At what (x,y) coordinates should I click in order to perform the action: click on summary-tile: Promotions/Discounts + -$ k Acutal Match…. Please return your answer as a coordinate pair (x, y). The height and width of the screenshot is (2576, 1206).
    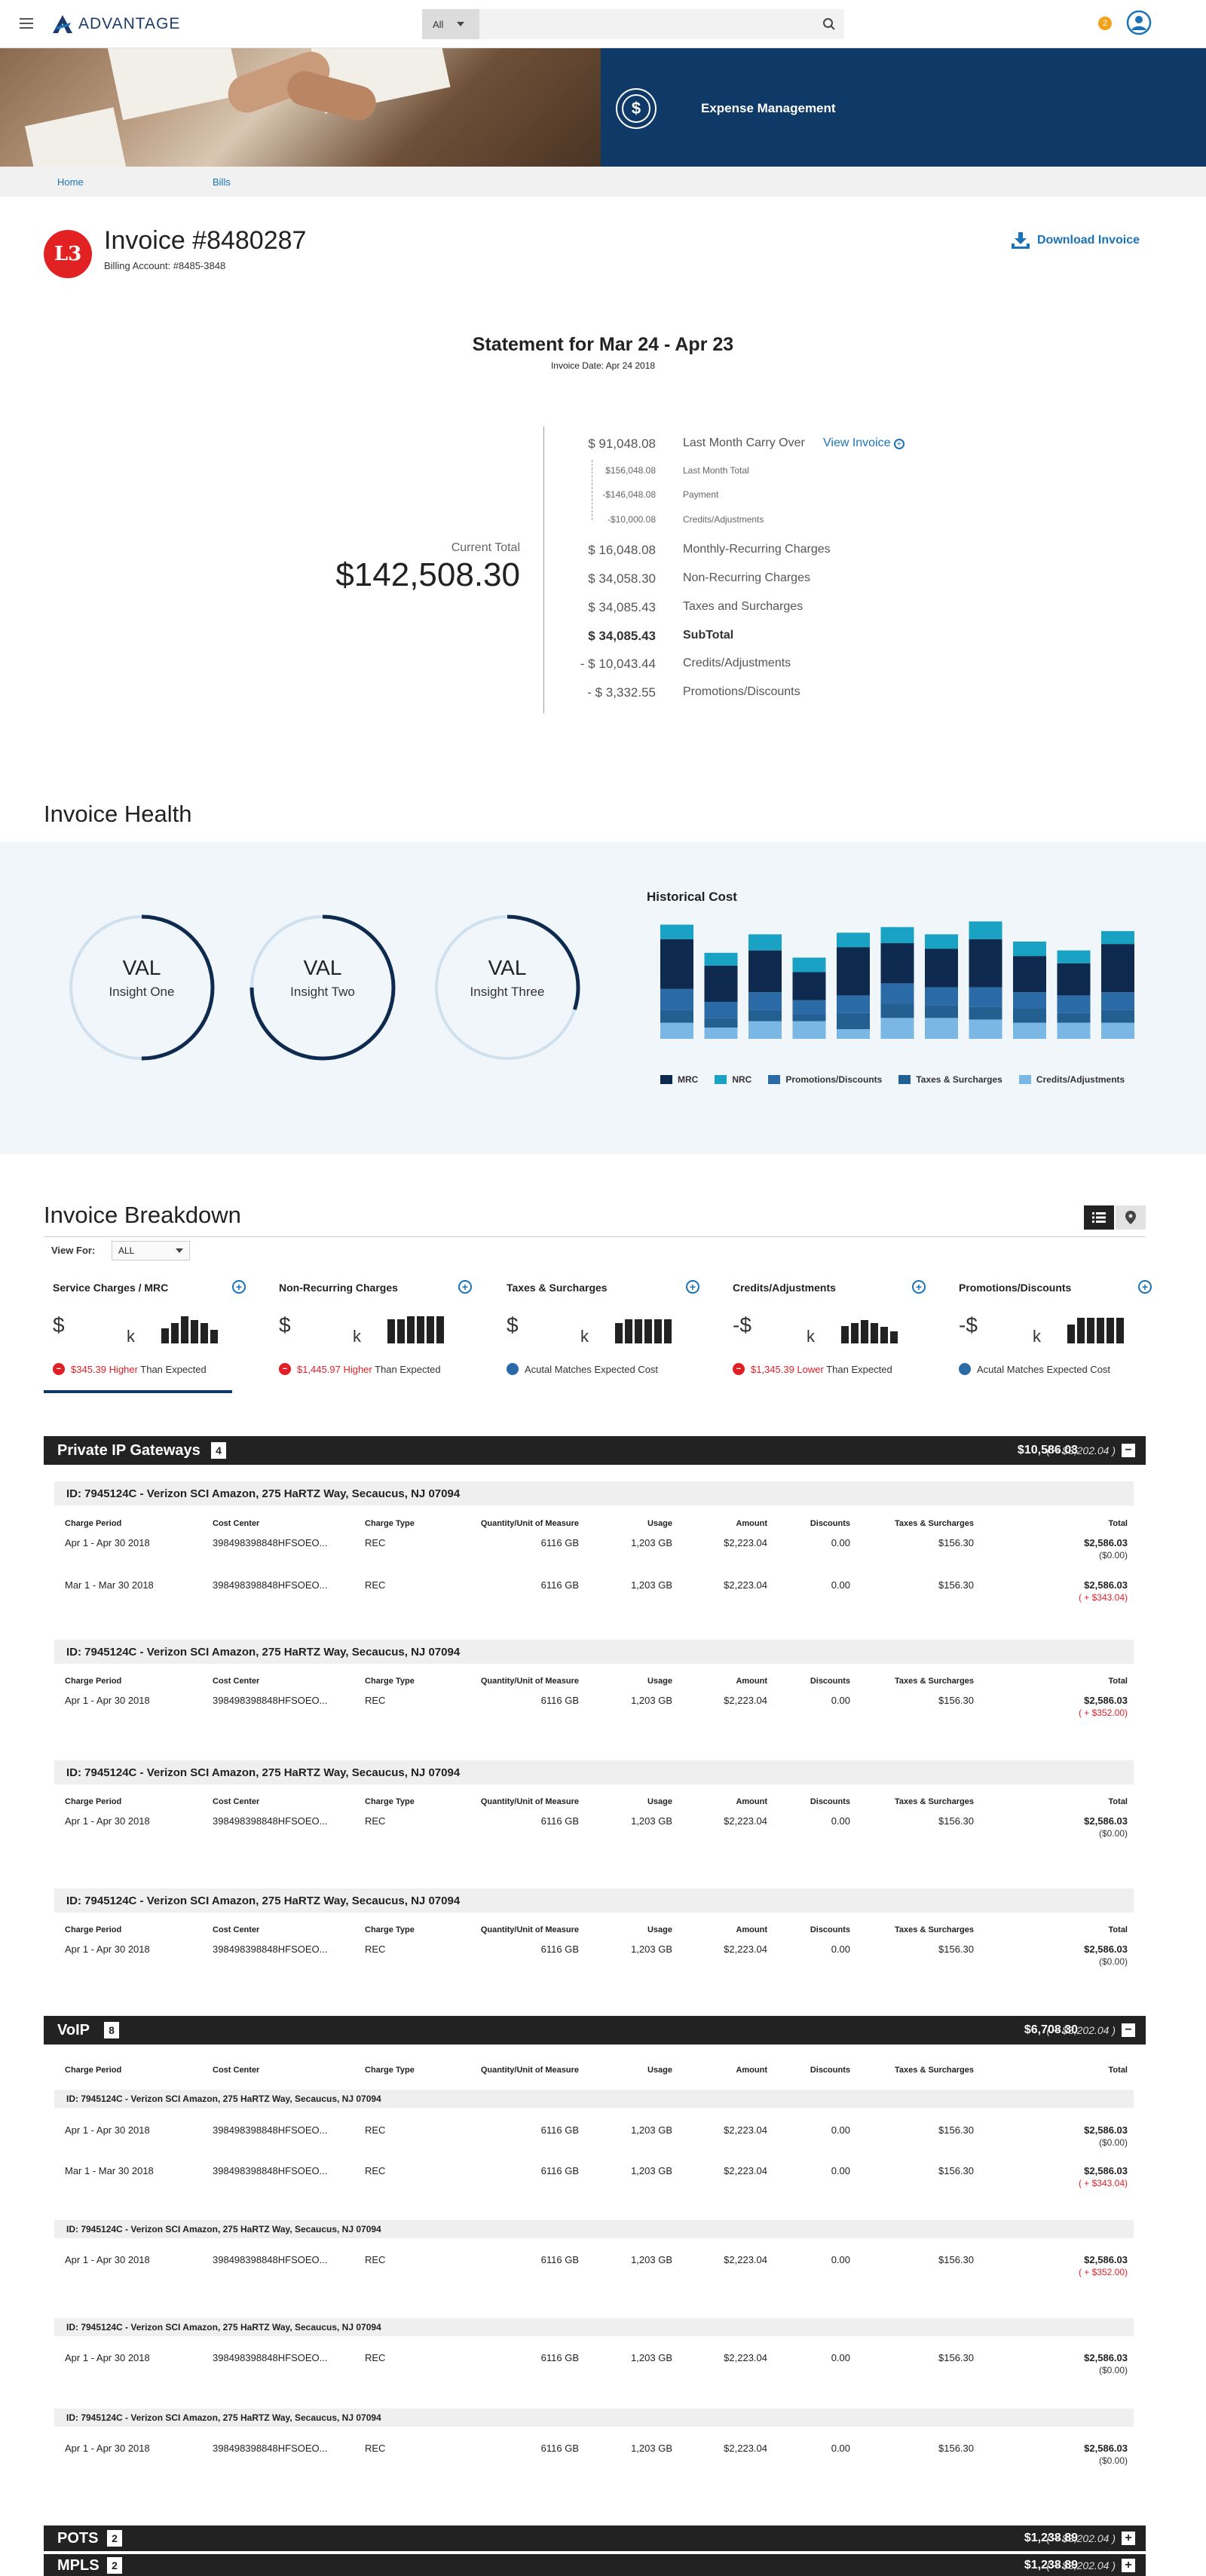
    Looking at the image, I should click on (1051, 1334).